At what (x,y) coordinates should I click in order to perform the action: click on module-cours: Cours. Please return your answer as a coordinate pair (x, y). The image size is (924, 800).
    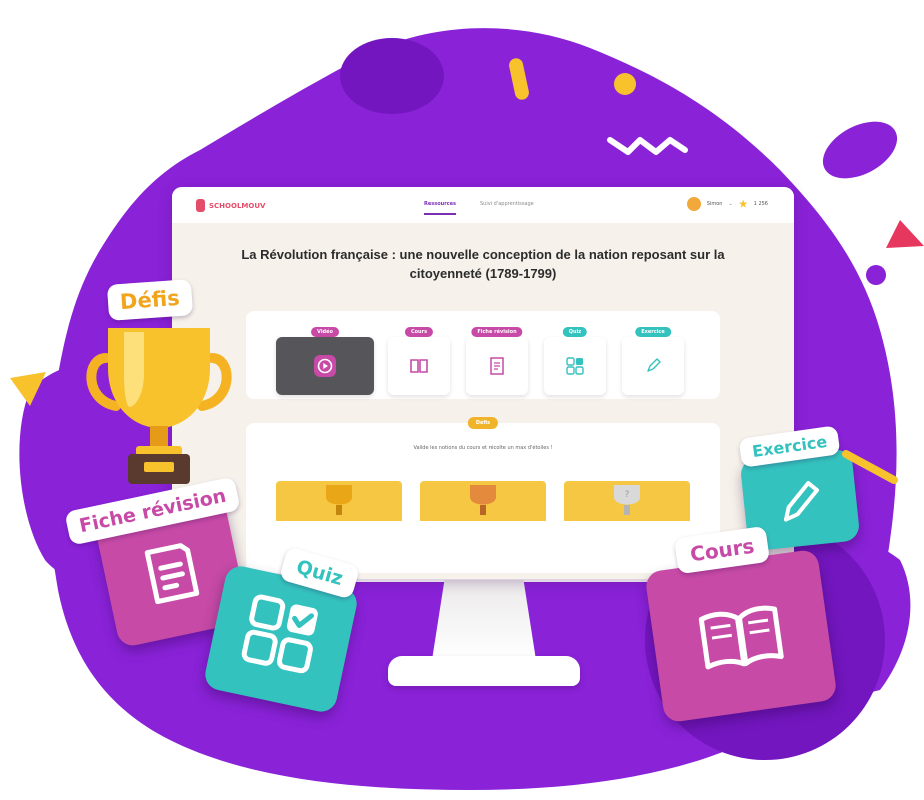
    Looking at the image, I should click on (419, 361).